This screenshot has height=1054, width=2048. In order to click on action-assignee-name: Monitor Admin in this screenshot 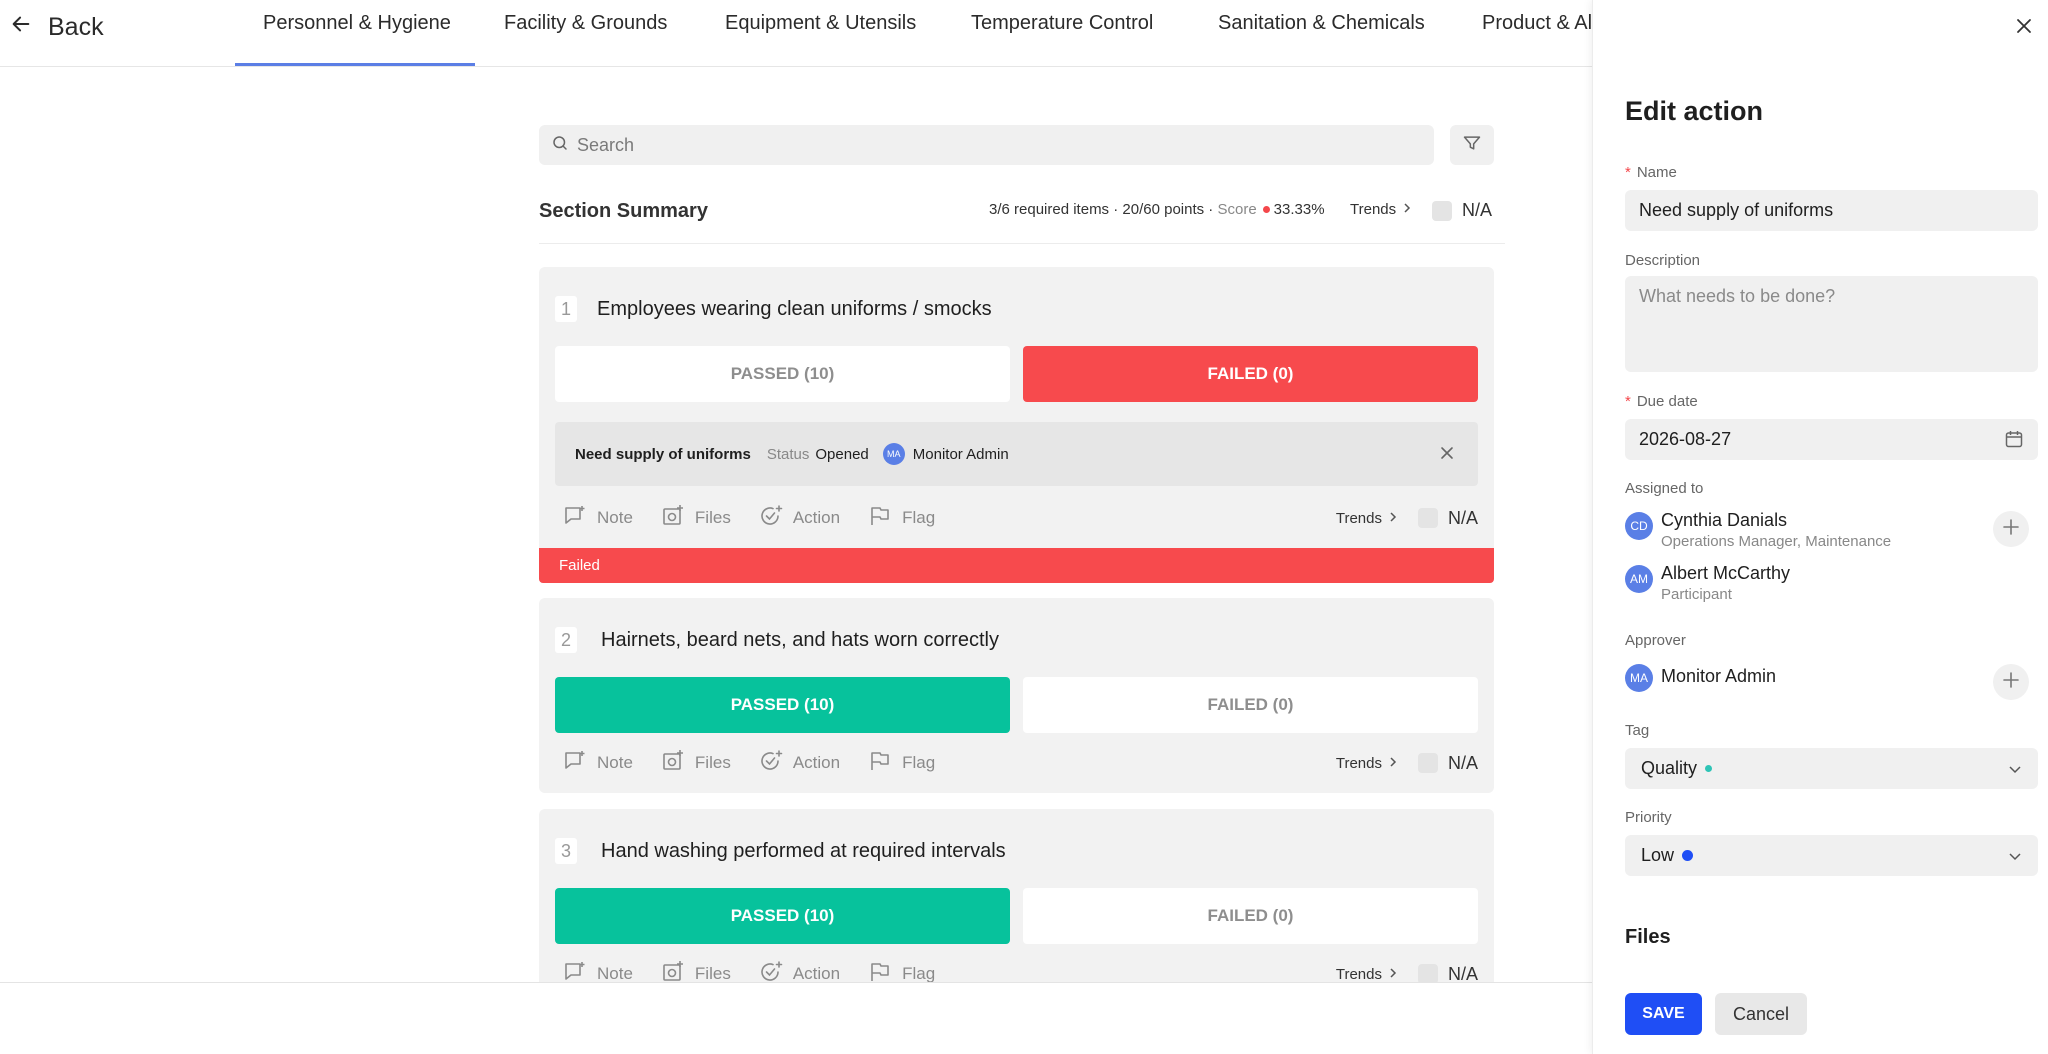, I will do `click(960, 454)`.